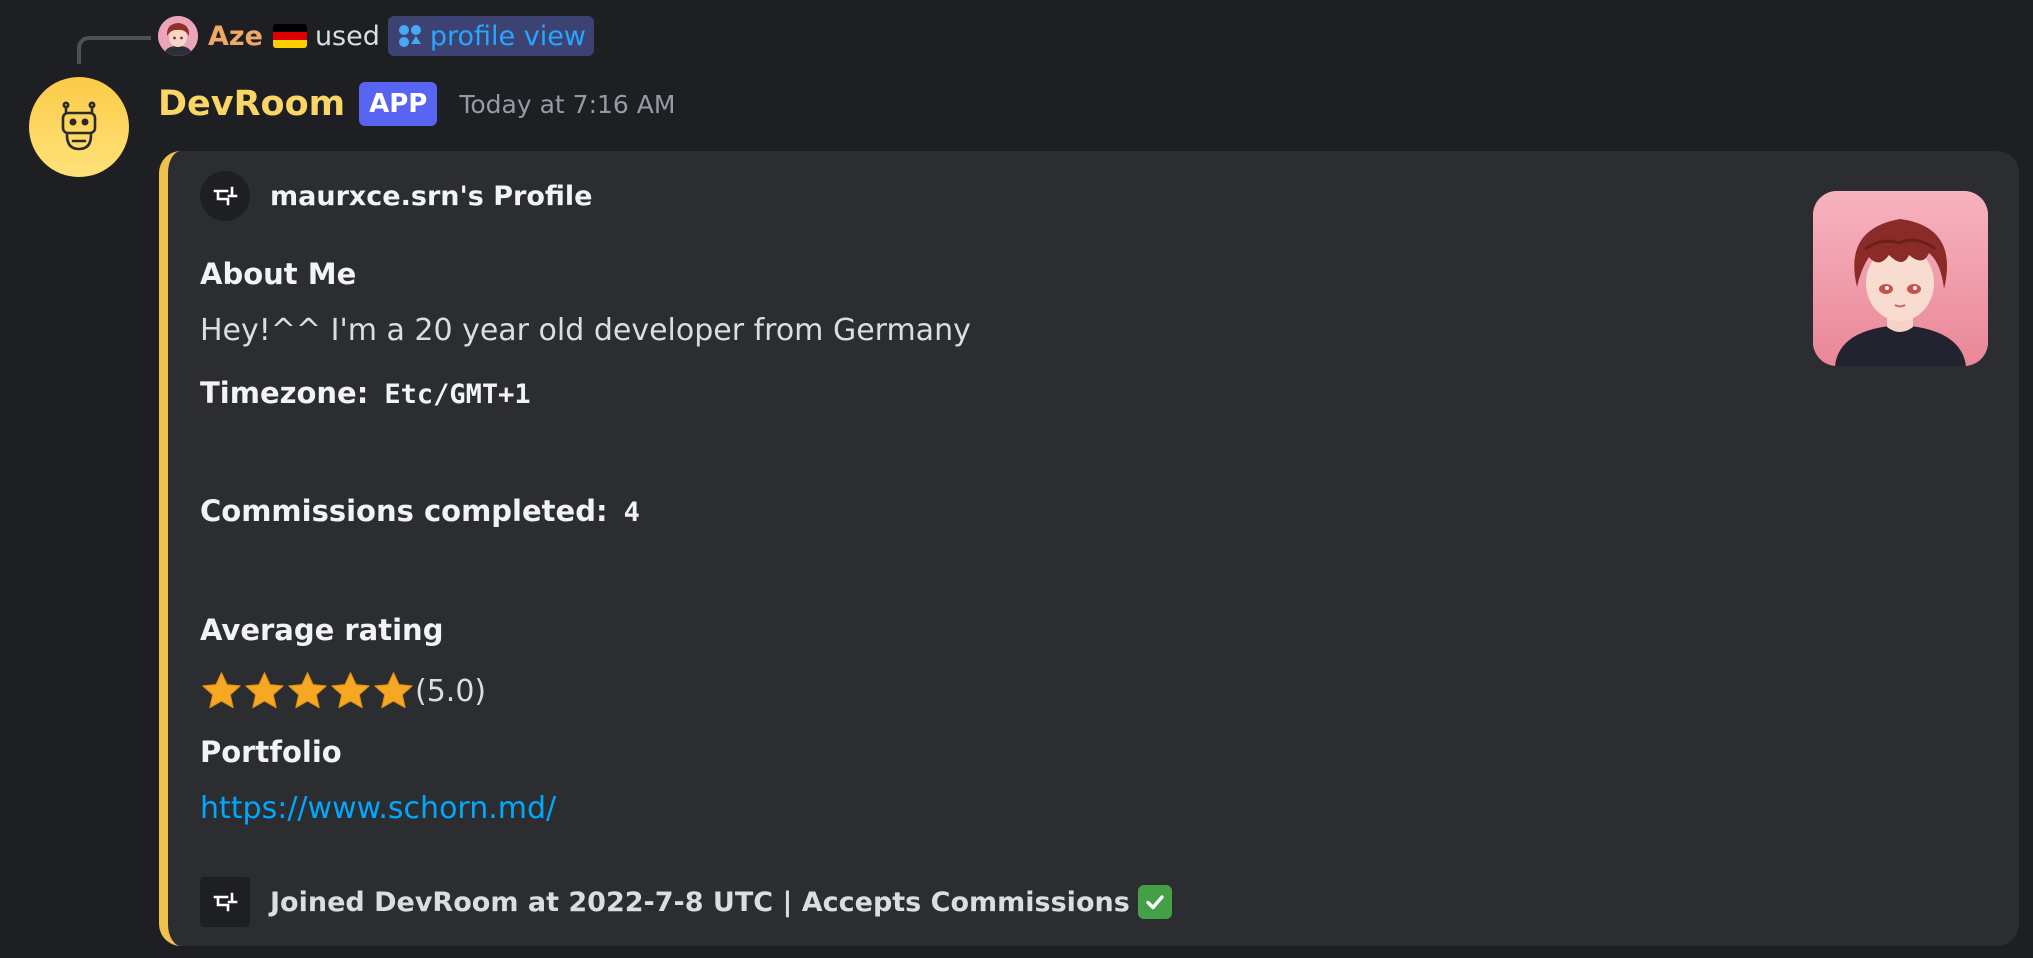 Image resolution: width=2033 pixels, height=958 pixels. What do you see at coordinates (404, 511) in the screenshot?
I see `commissions-label: Commissions completed:` at bounding box center [404, 511].